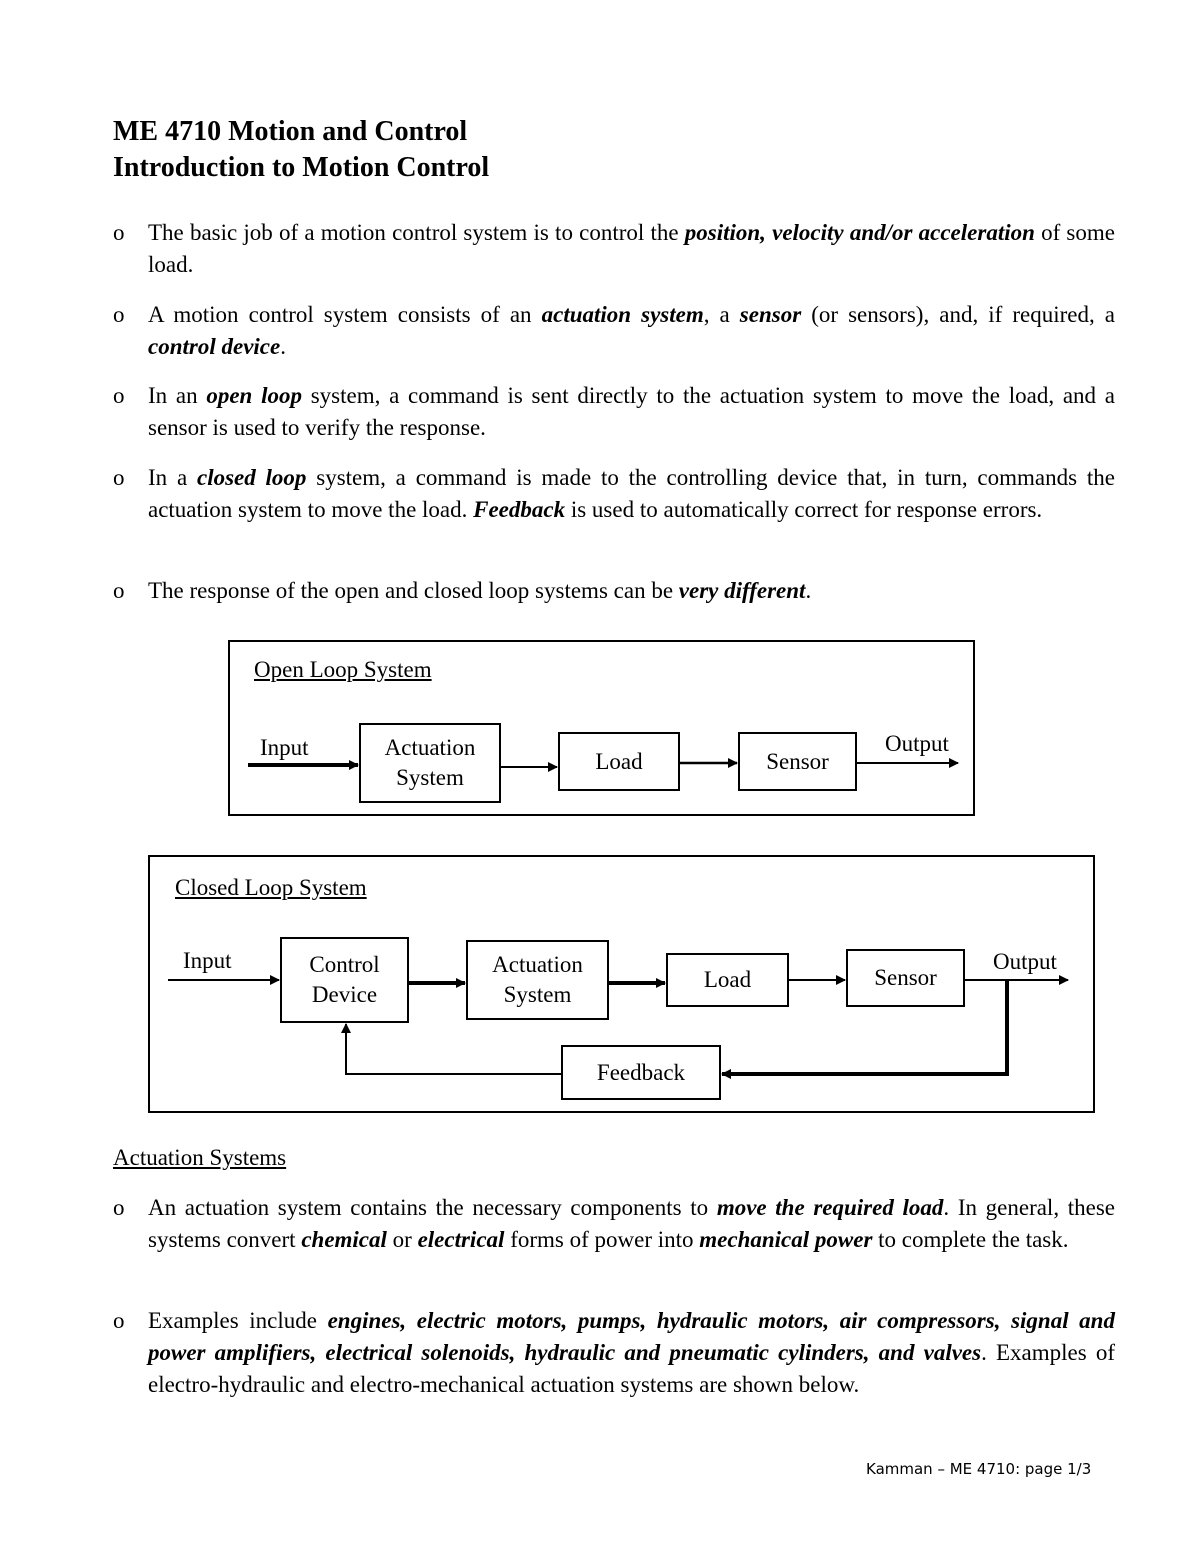 This screenshot has height=1553, width=1200. What do you see at coordinates (344, 1239) in the screenshot?
I see `emphasis: chemical` at bounding box center [344, 1239].